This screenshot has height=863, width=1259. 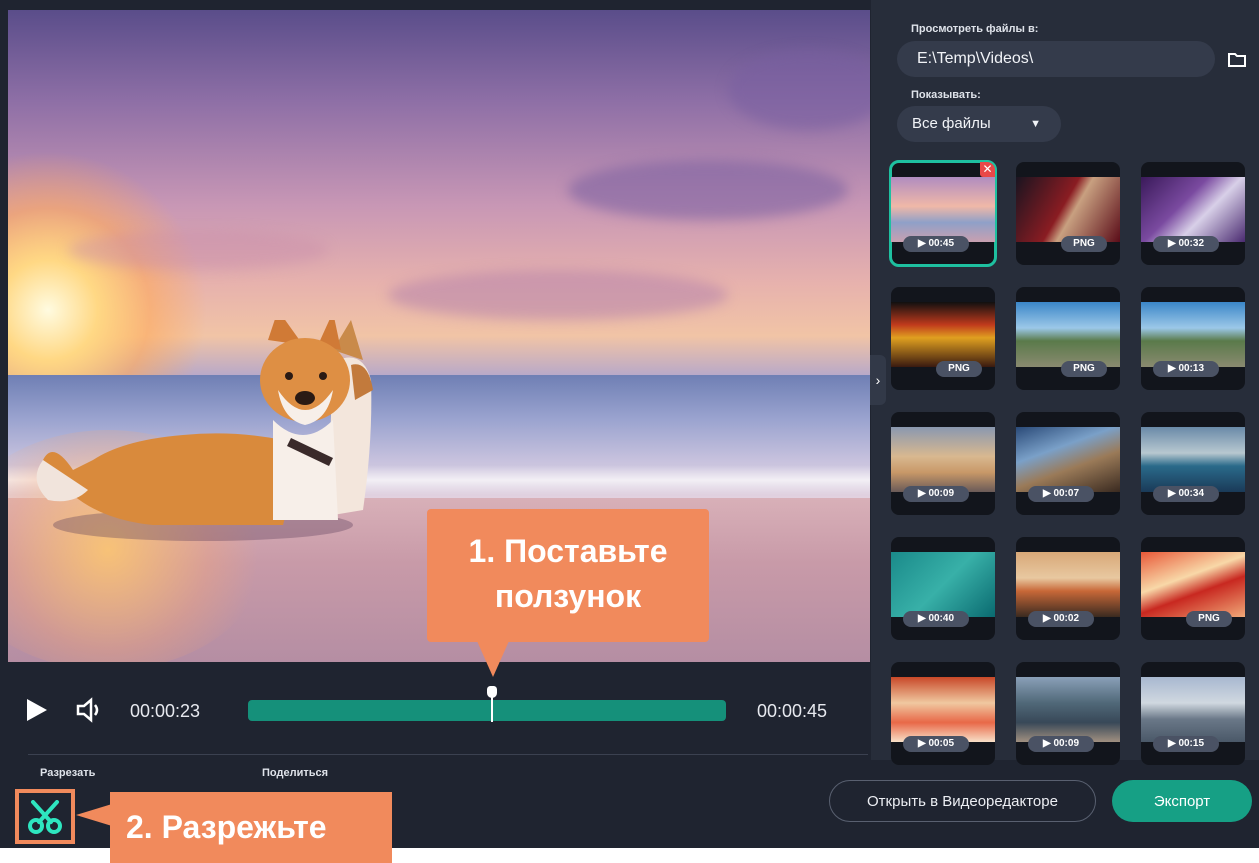 What do you see at coordinates (165, 711) in the screenshot?
I see `current-time: 00:00:23` at bounding box center [165, 711].